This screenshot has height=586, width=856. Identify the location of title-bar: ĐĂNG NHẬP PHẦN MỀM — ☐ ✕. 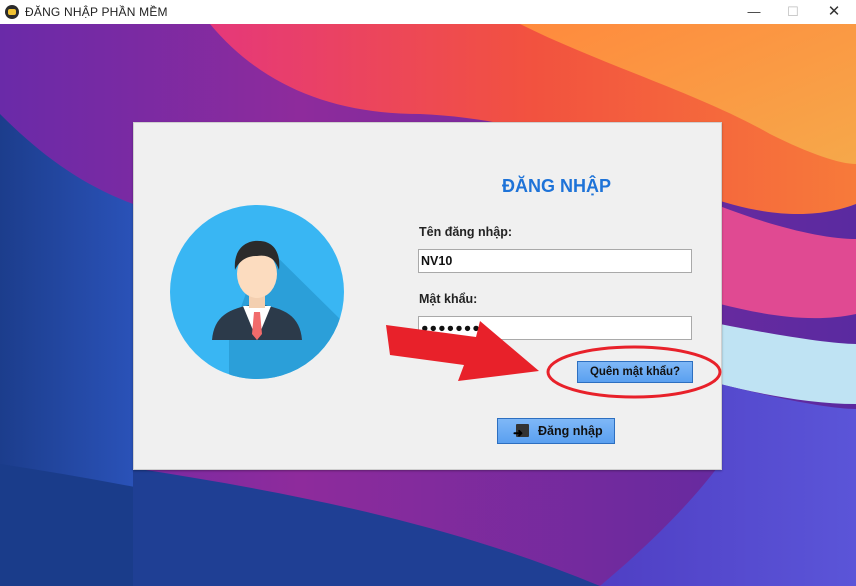
(428, 12).